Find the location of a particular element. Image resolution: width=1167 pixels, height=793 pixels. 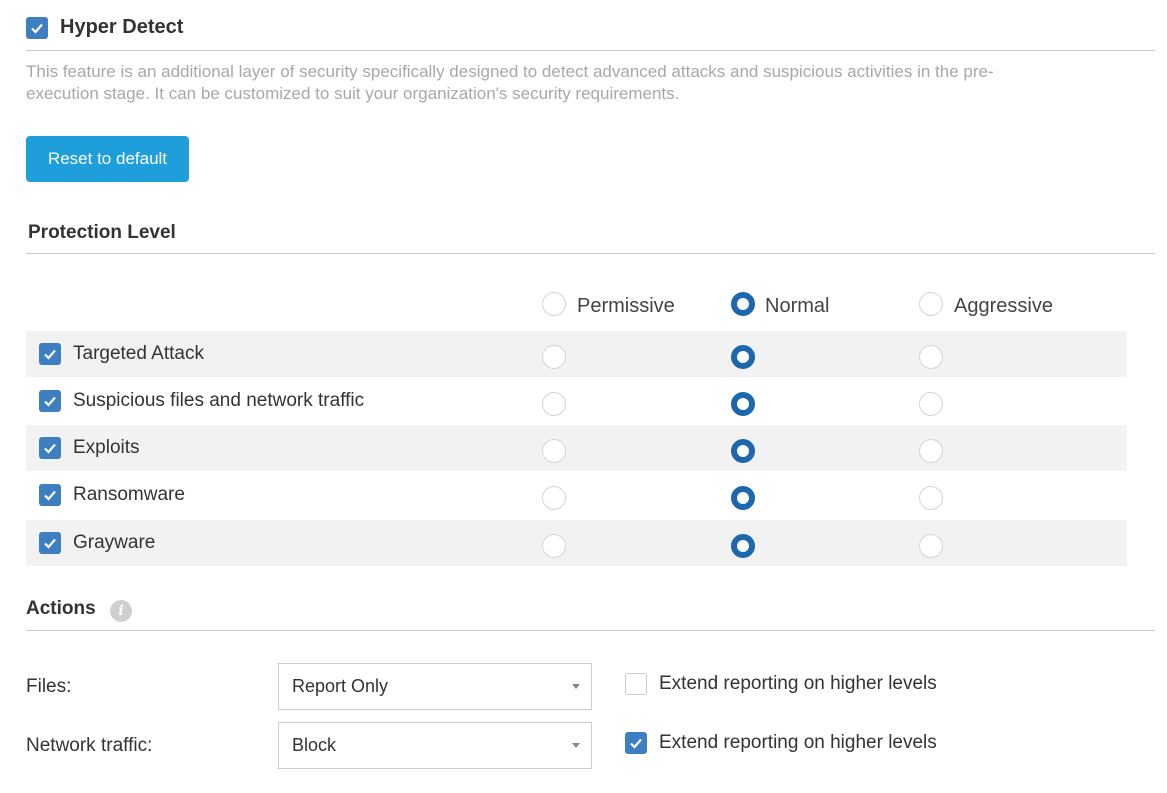

grayware-label: Grayware is located at coordinates (114, 542).